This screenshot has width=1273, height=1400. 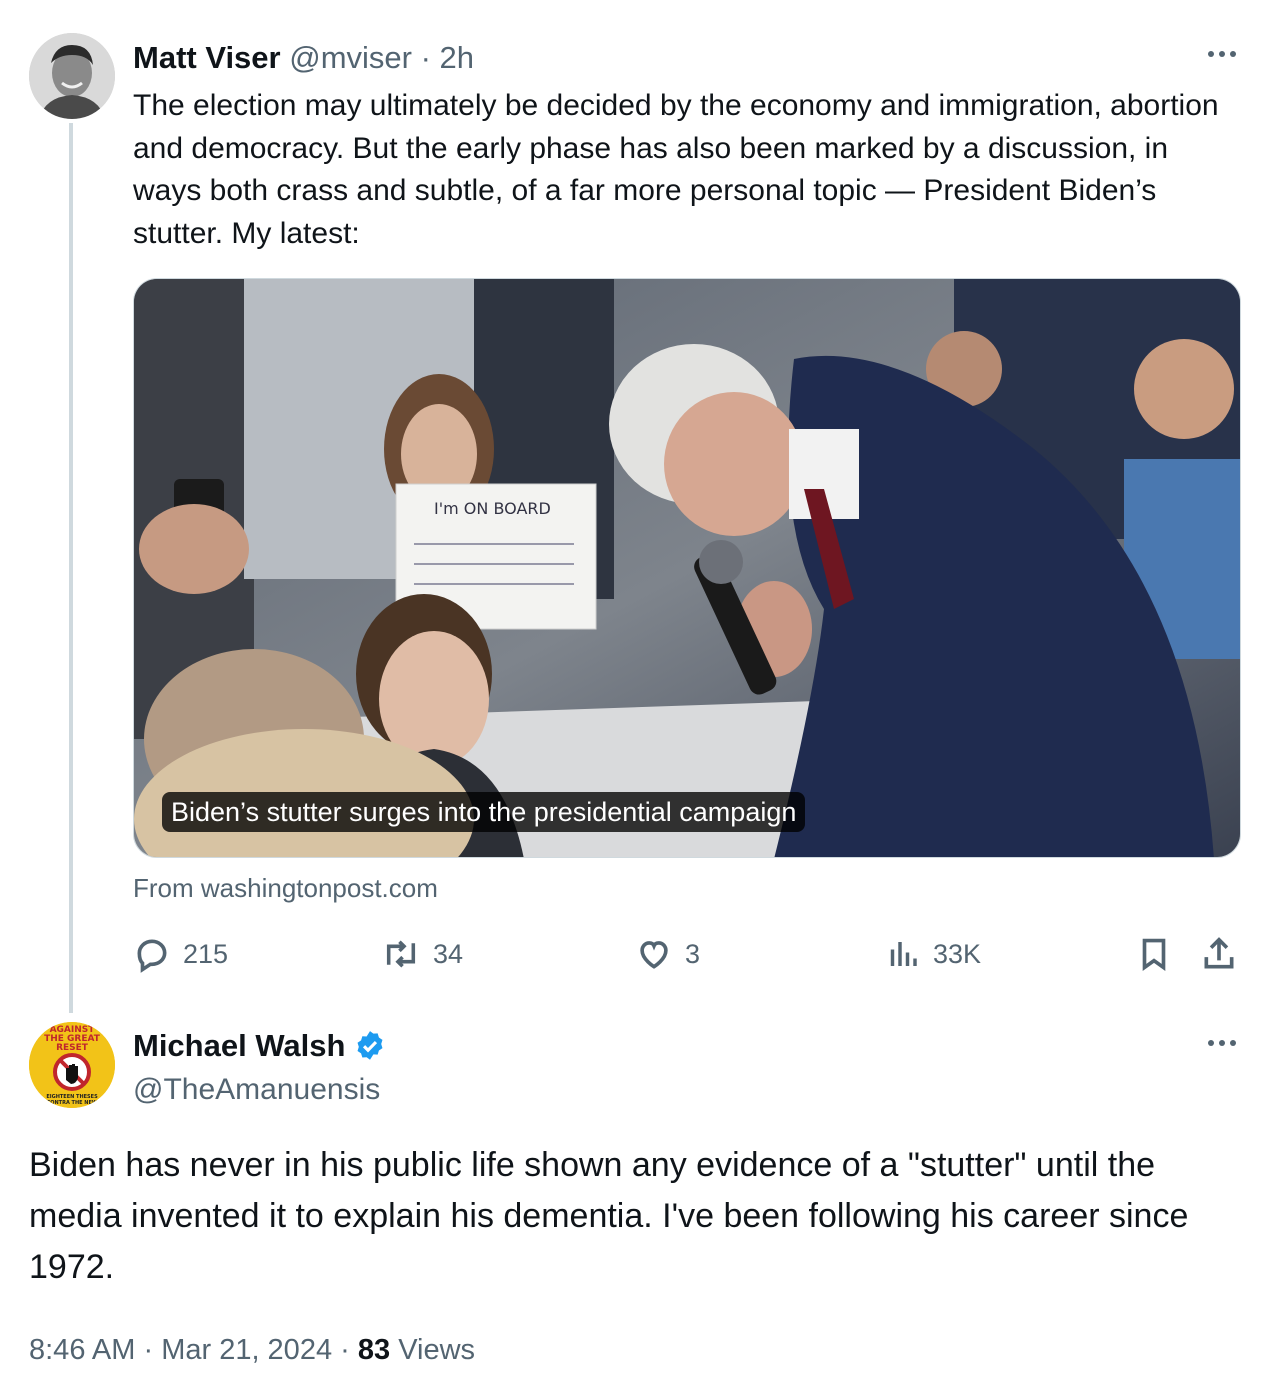 I want to click on thread-connector-line, so click(x=71, y=568).